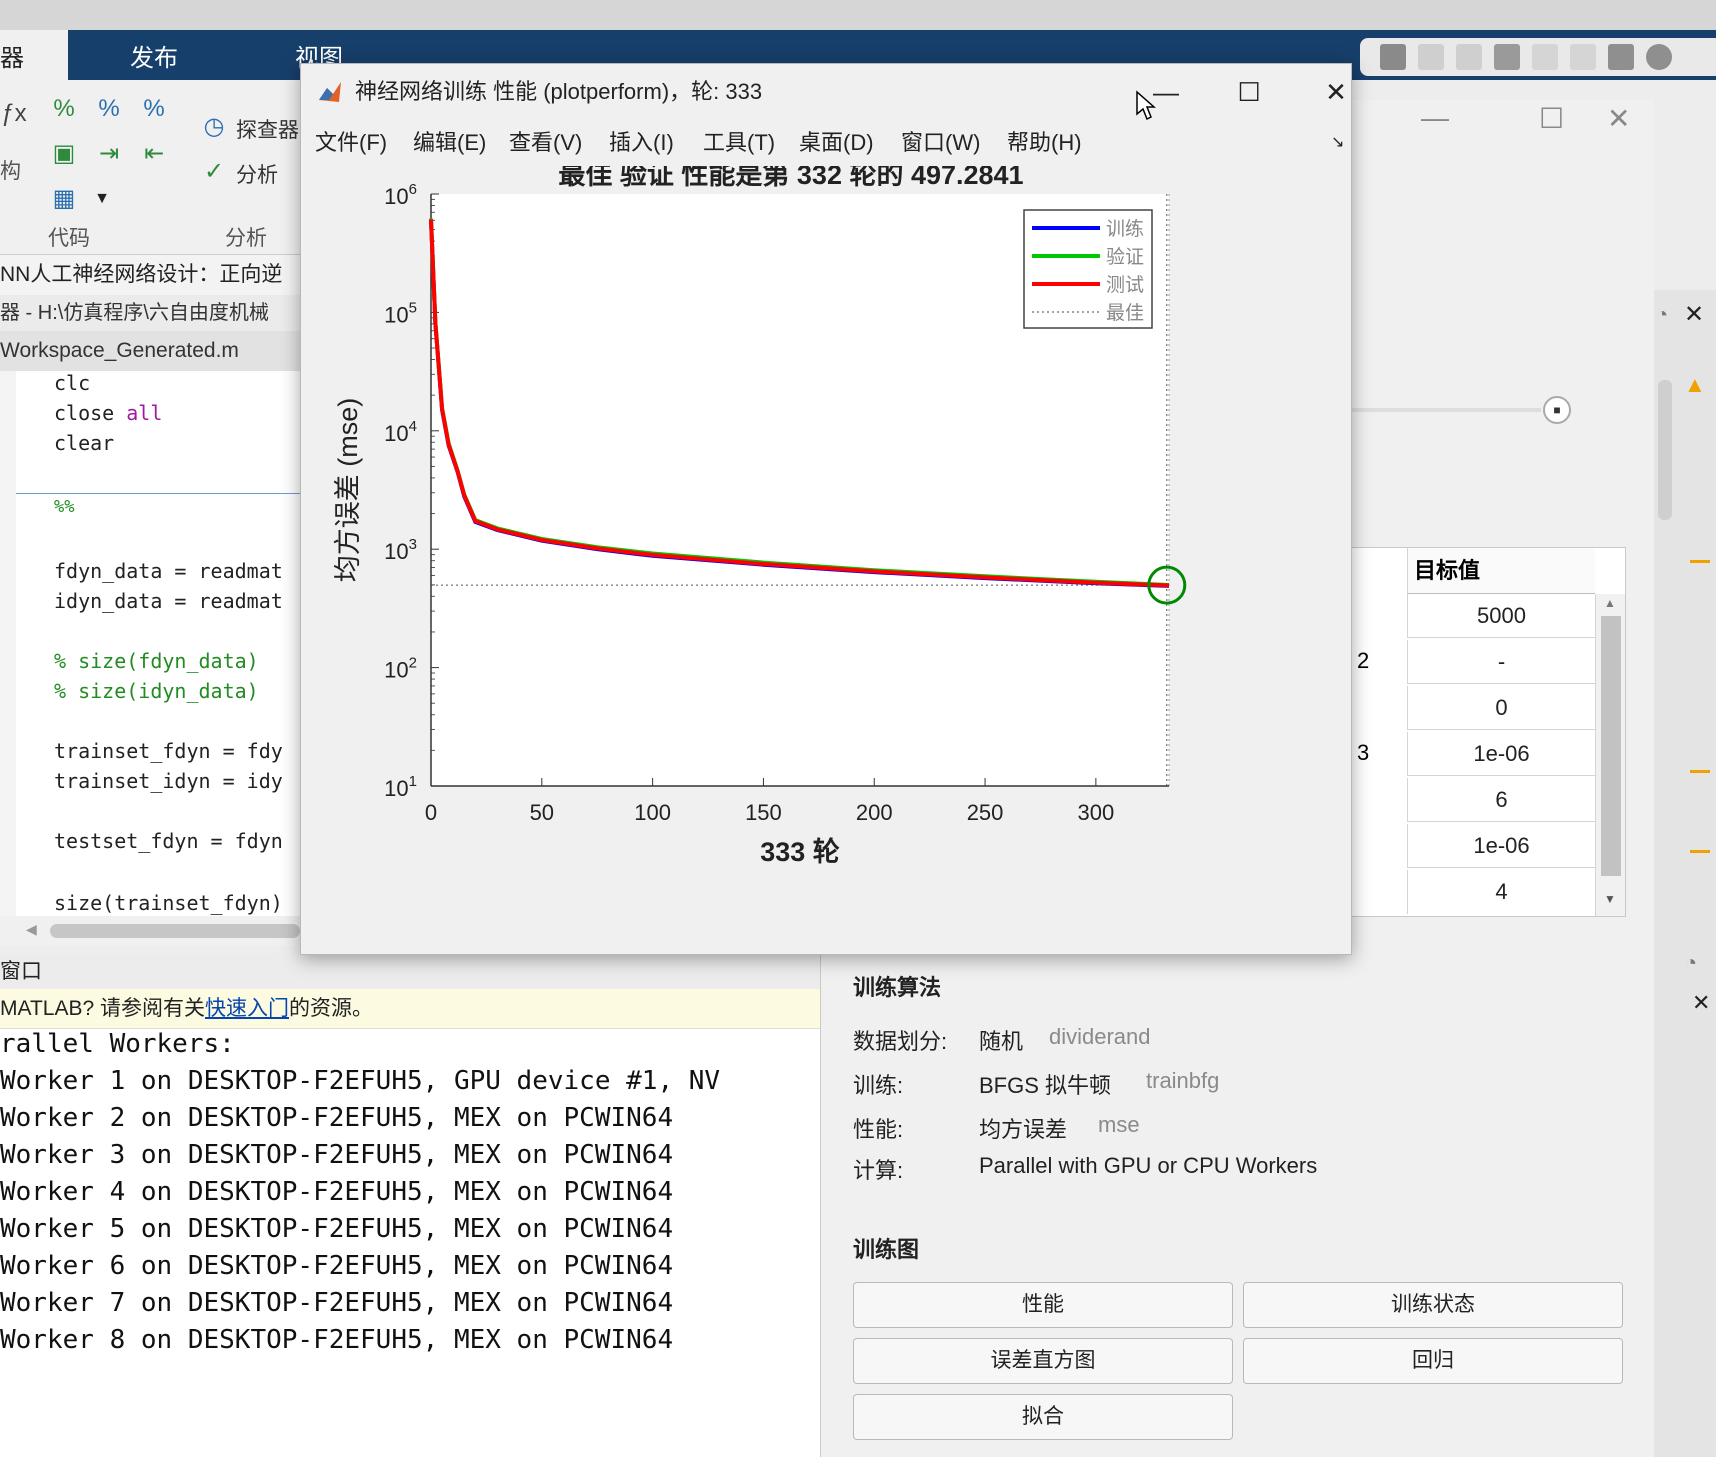 The image size is (1716, 1457). What do you see at coordinates (1043, 1361) in the screenshot?
I see `error-histogram-button: 误差直方图` at bounding box center [1043, 1361].